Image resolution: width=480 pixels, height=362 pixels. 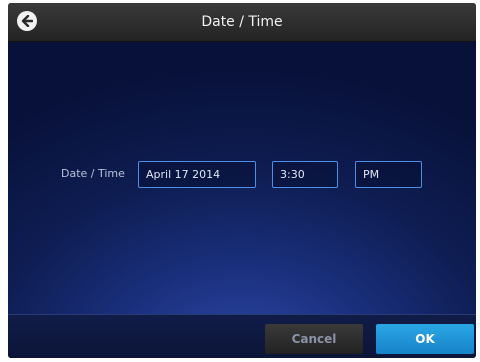 What do you see at coordinates (425, 339) in the screenshot?
I see `ok-button: OK` at bounding box center [425, 339].